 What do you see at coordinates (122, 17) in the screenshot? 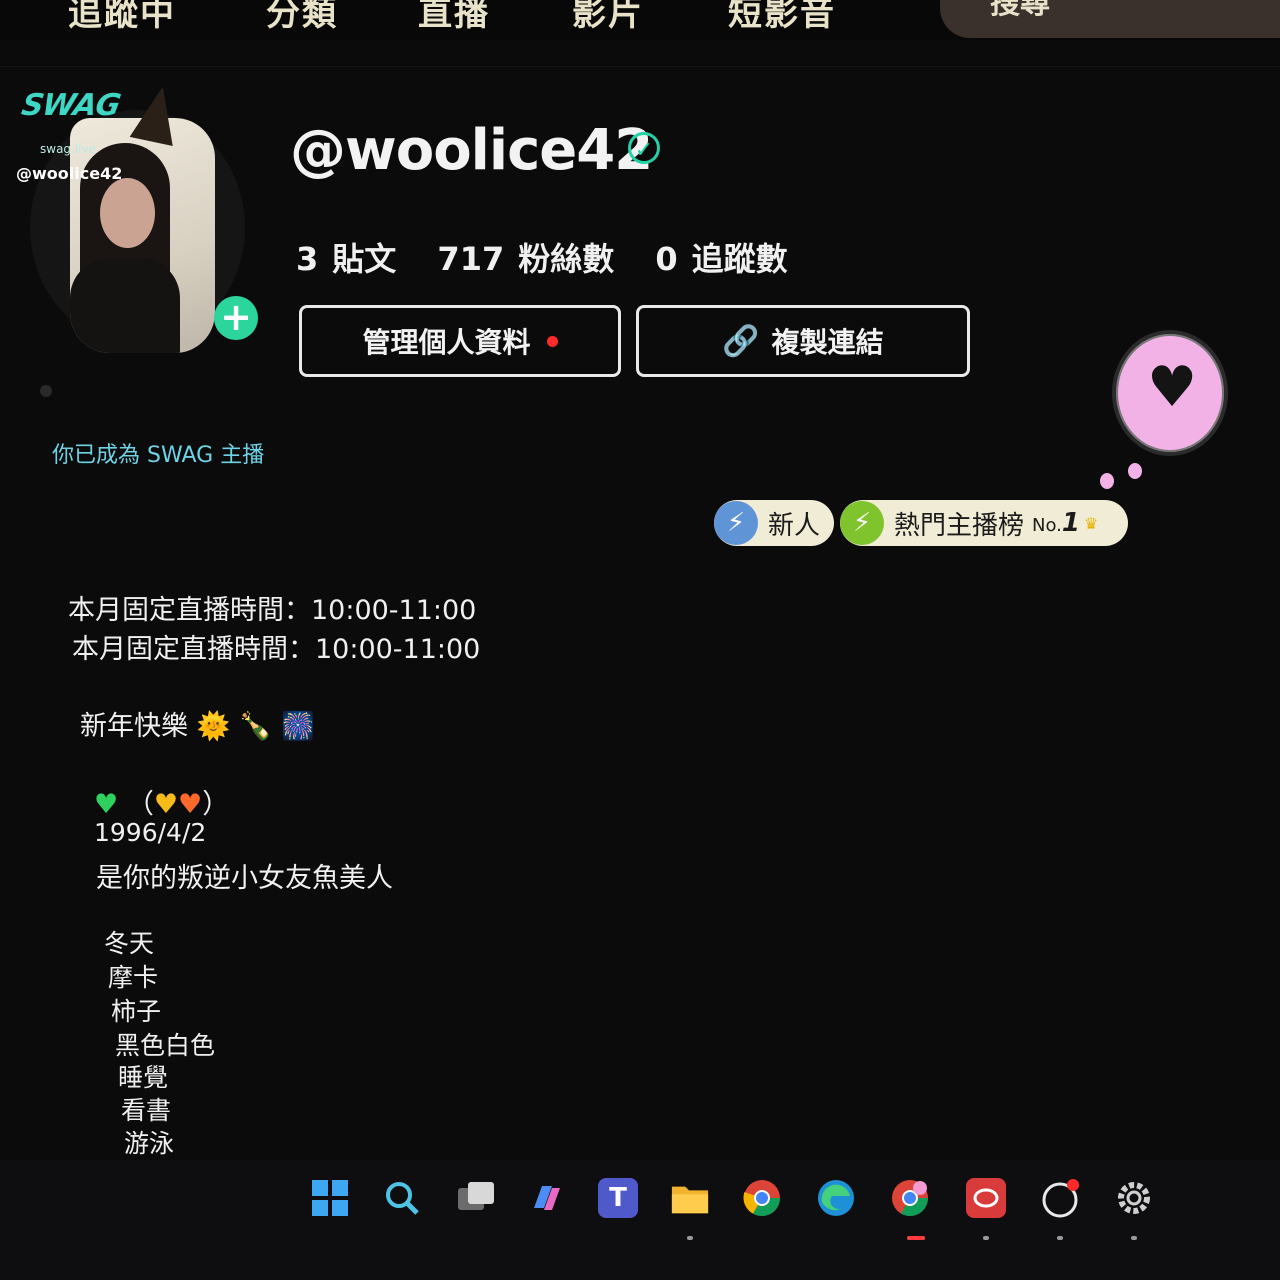
I see `nav-following: 追蹤中` at bounding box center [122, 17].